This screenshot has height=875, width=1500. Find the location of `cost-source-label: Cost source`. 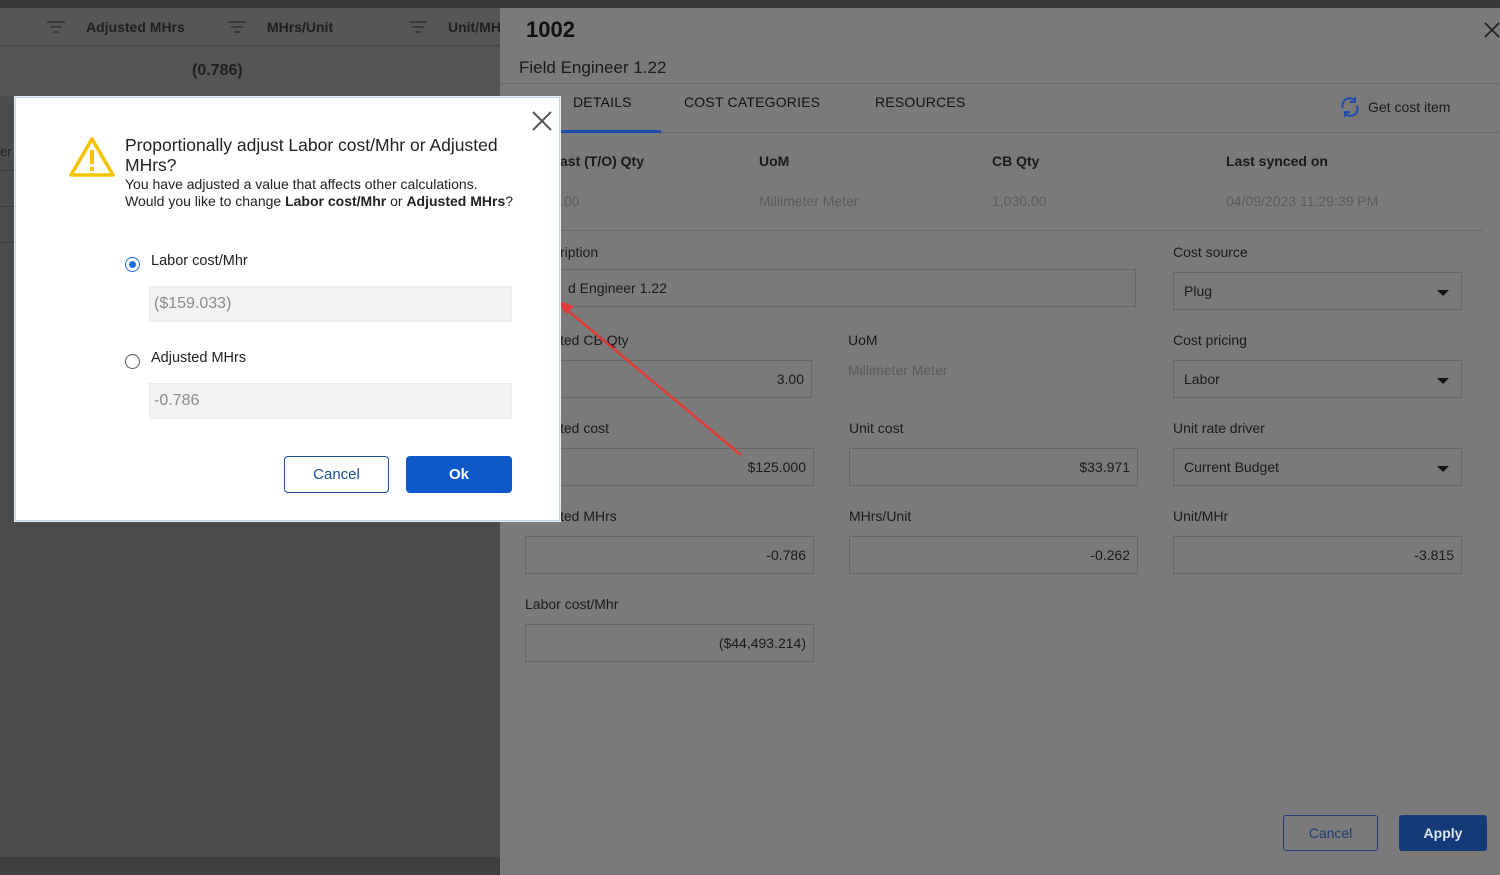

cost-source-label: Cost source is located at coordinates (1210, 252).